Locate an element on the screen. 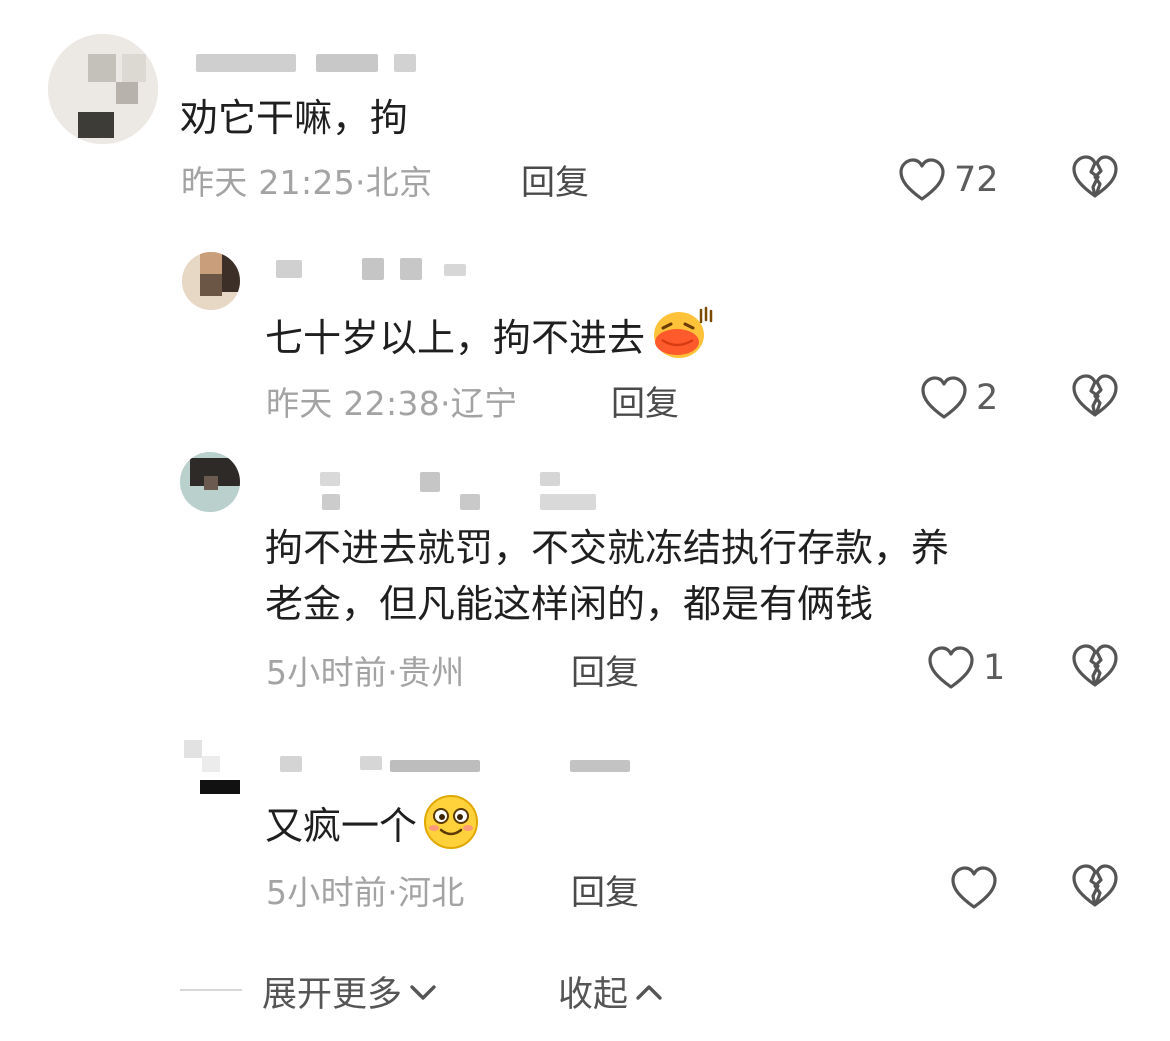 The image size is (1170, 1041). reply-text-content: 七十岁以上，拘不进去 is located at coordinates (455, 338).